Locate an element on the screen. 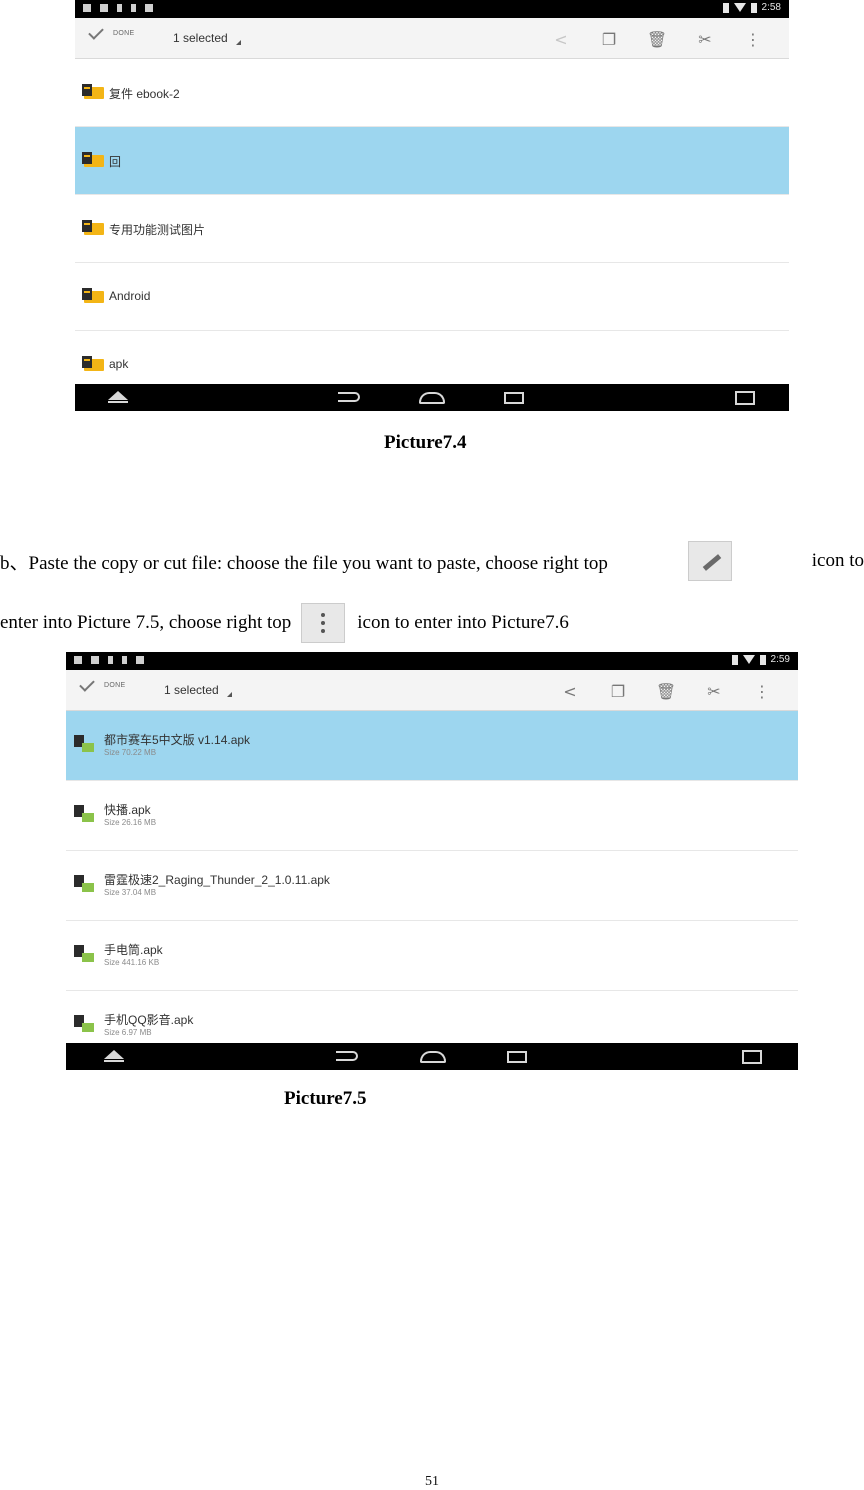 This screenshot has width=864, height=1490. list-item: 专用功能测试图片 is located at coordinates (432, 229).